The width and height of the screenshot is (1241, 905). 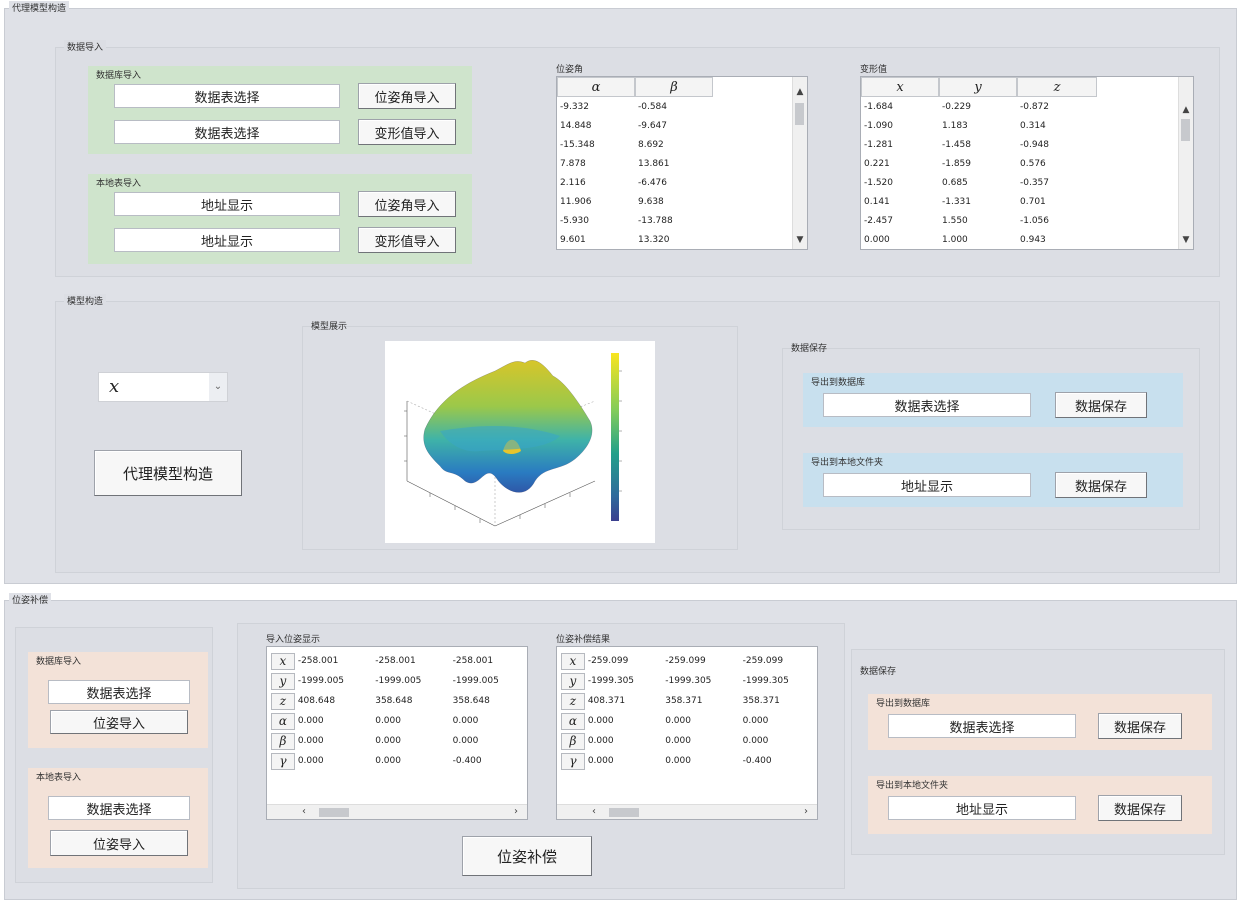 What do you see at coordinates (927, 485) in the screenshot?
I see `model-save-folder-field: 地址显示` at bounding box center [927, 485].